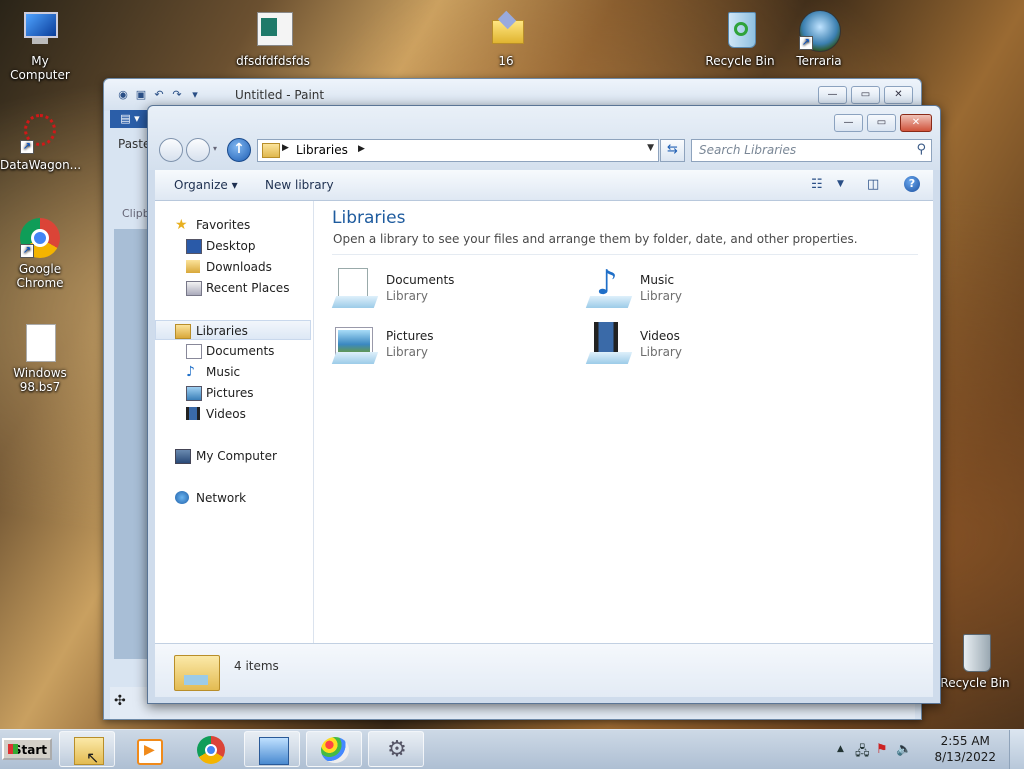  What do you see at coordinates (193, 413) in the screenshot?
I see `videos-icon` at bounding box center [193, 413].